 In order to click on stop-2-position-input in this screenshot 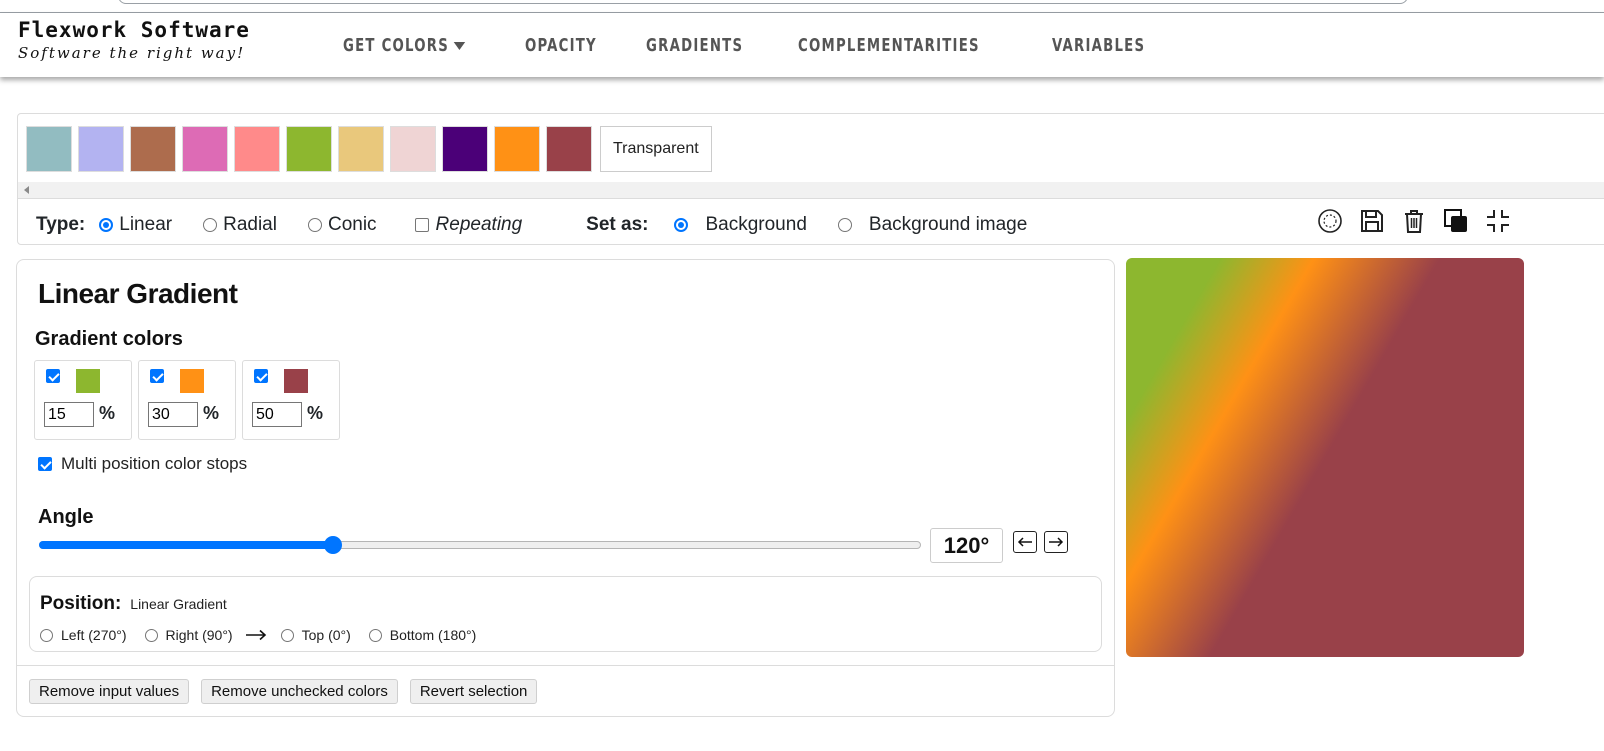, I will do `click(173, 414)`.